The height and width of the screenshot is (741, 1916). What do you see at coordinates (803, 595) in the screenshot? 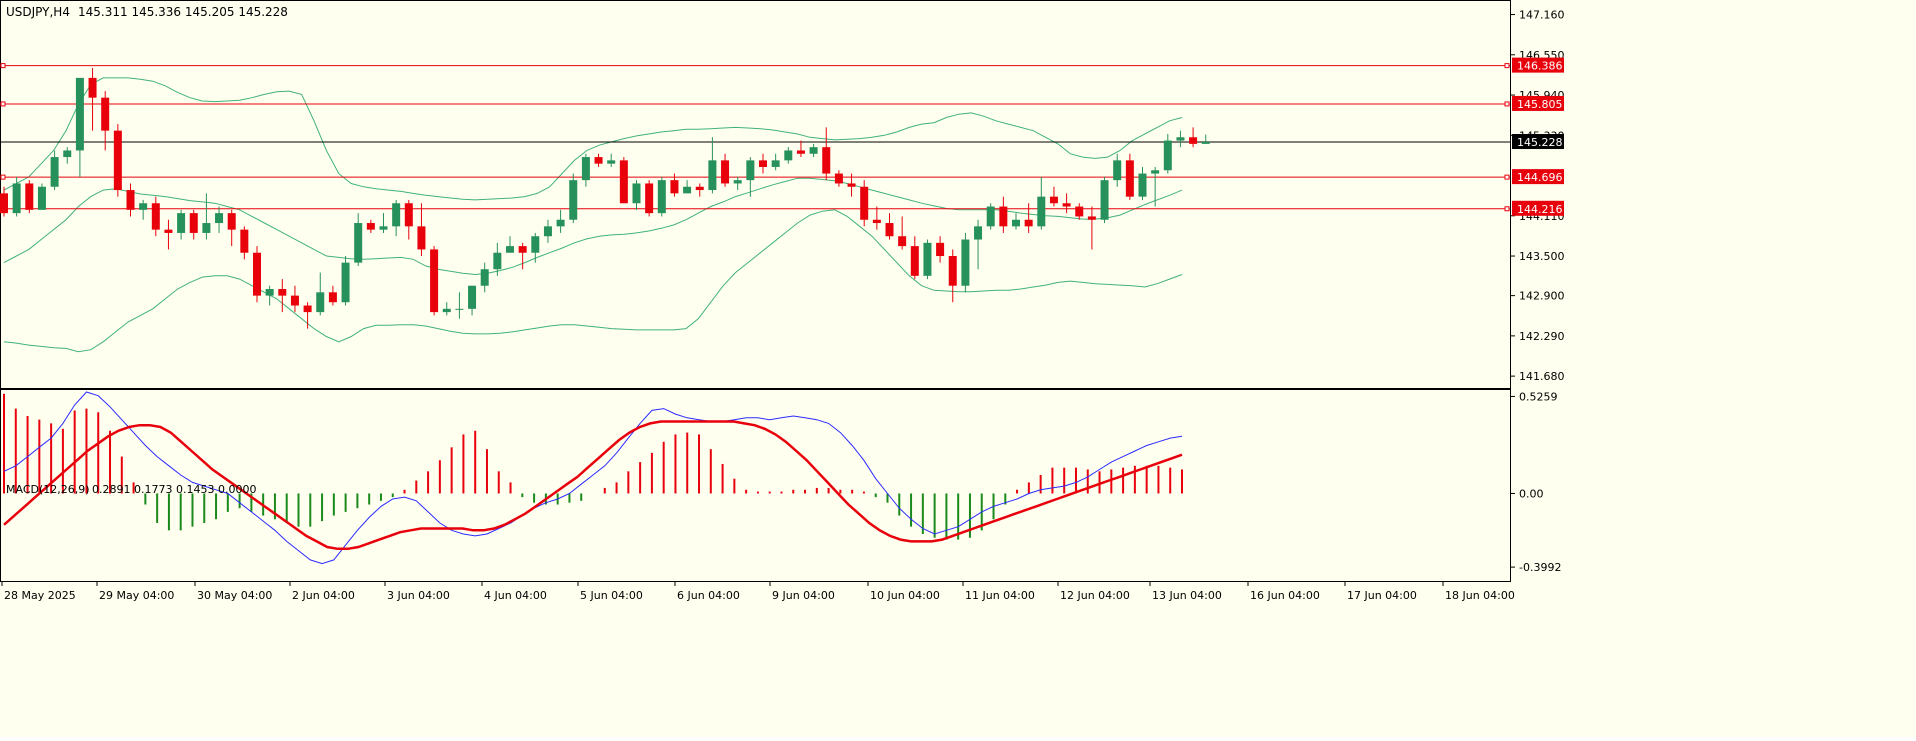
I see `time-tick-label: 9 Jun 04:00` at bounding box center [803, 595].